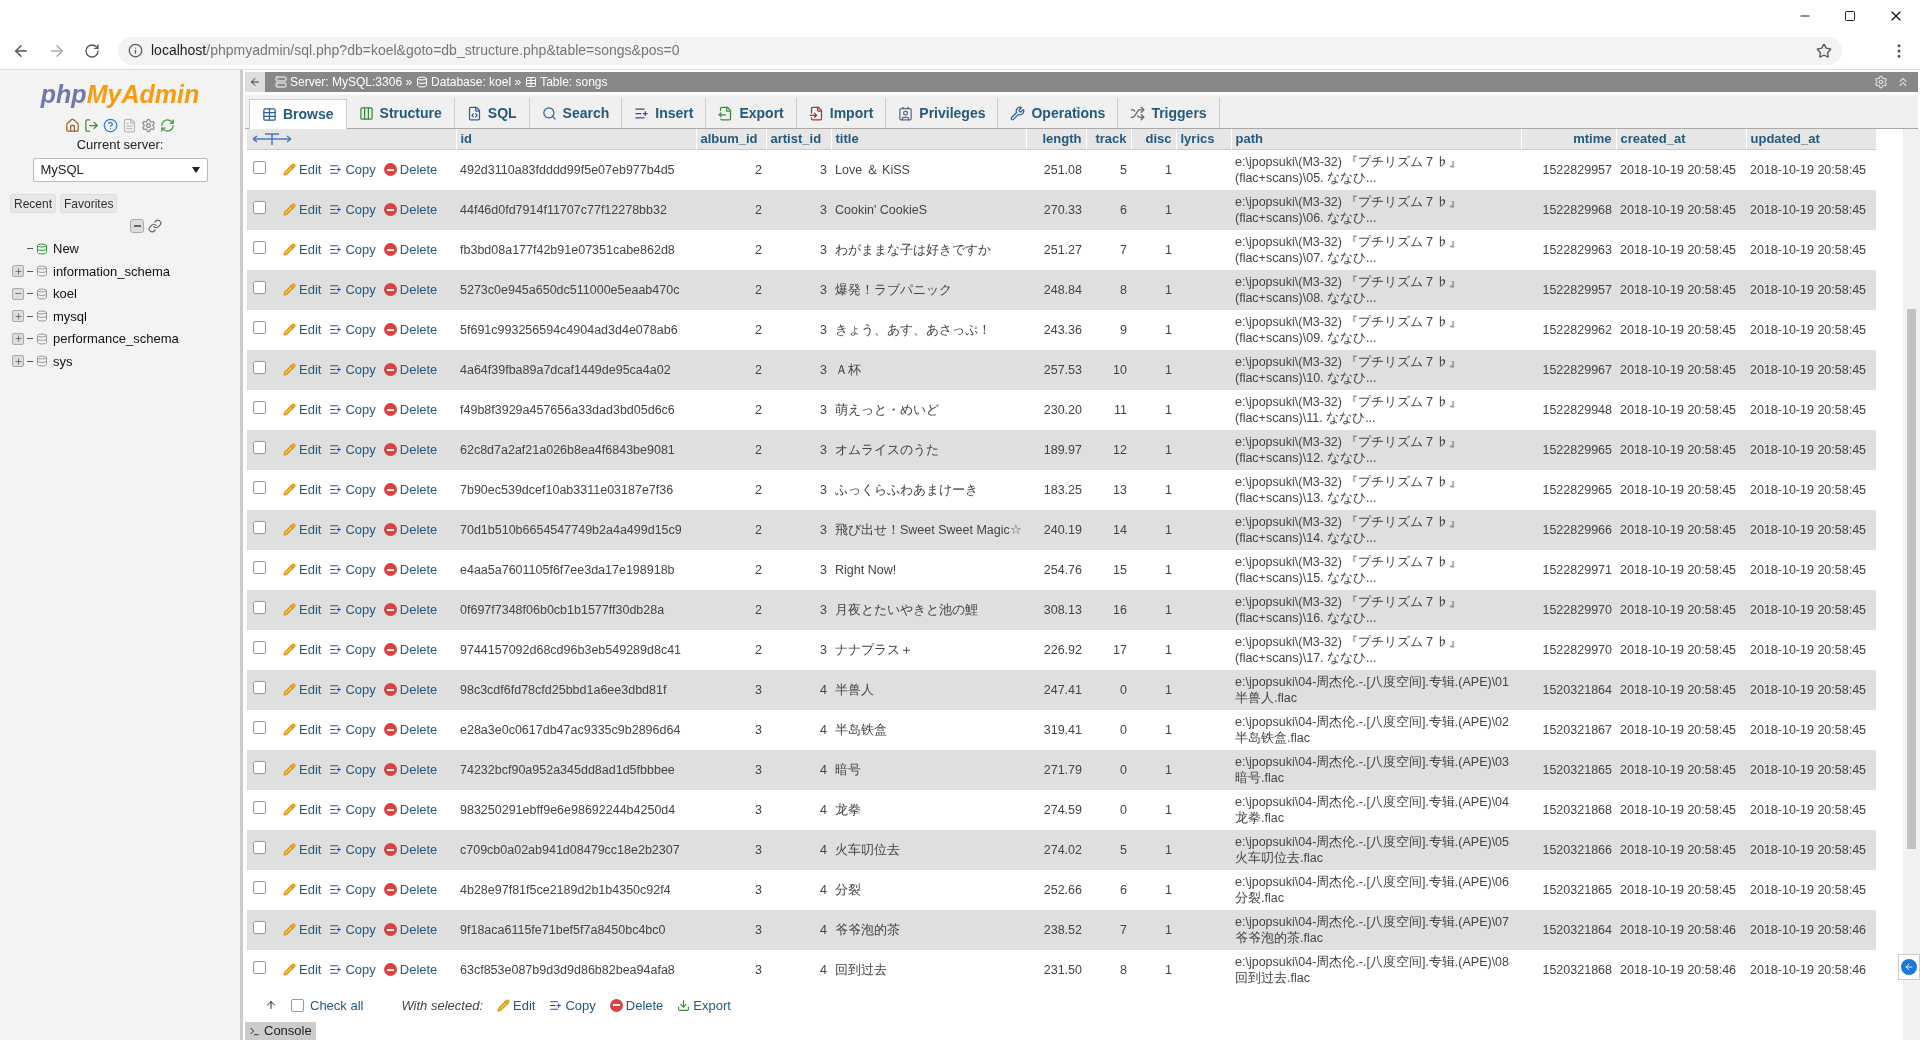 This screenshot has height=1040, width=1920. I want to click on check-all-label: Check all, so click(337, 1005).